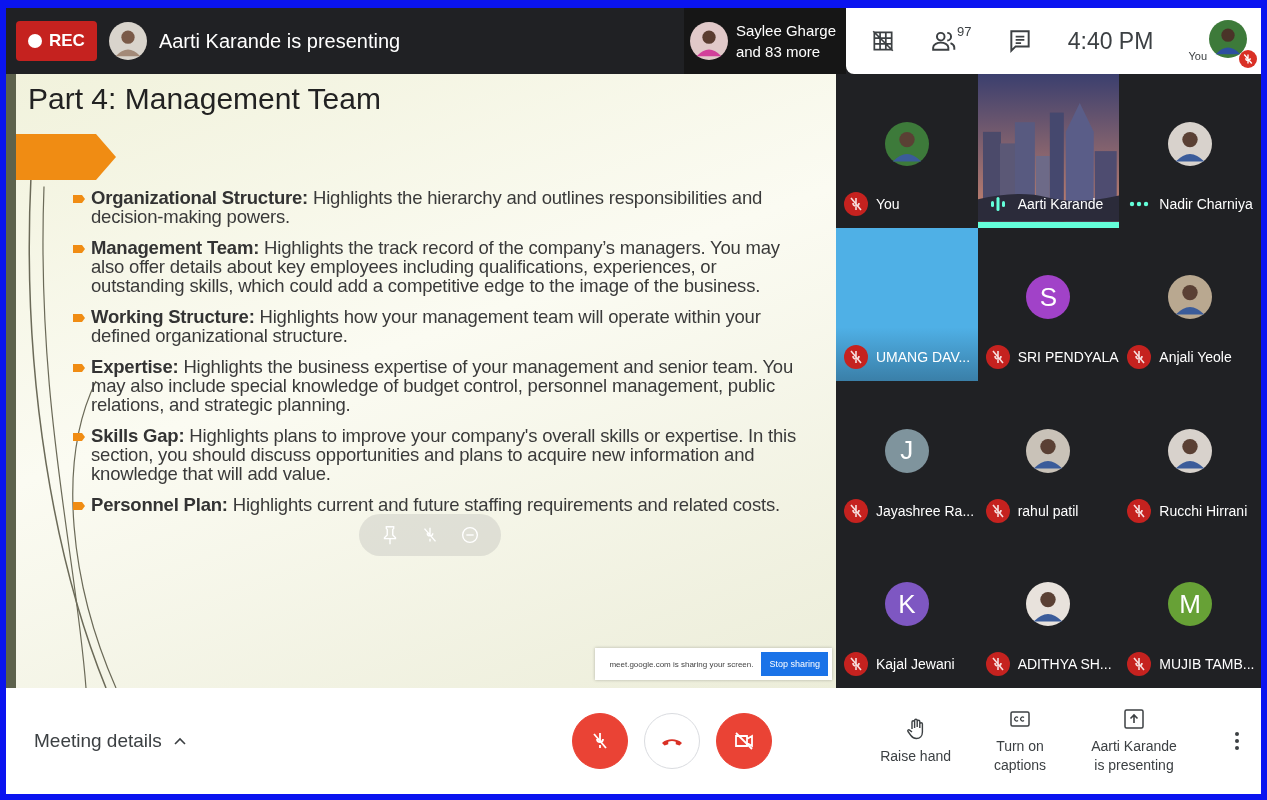 The image size is (1267, 800). What do you see at coordinates (1203, 510) in the screenshot?
I see `participant-name: Rucchi Hirrani` at bounding box center [1203, 510].